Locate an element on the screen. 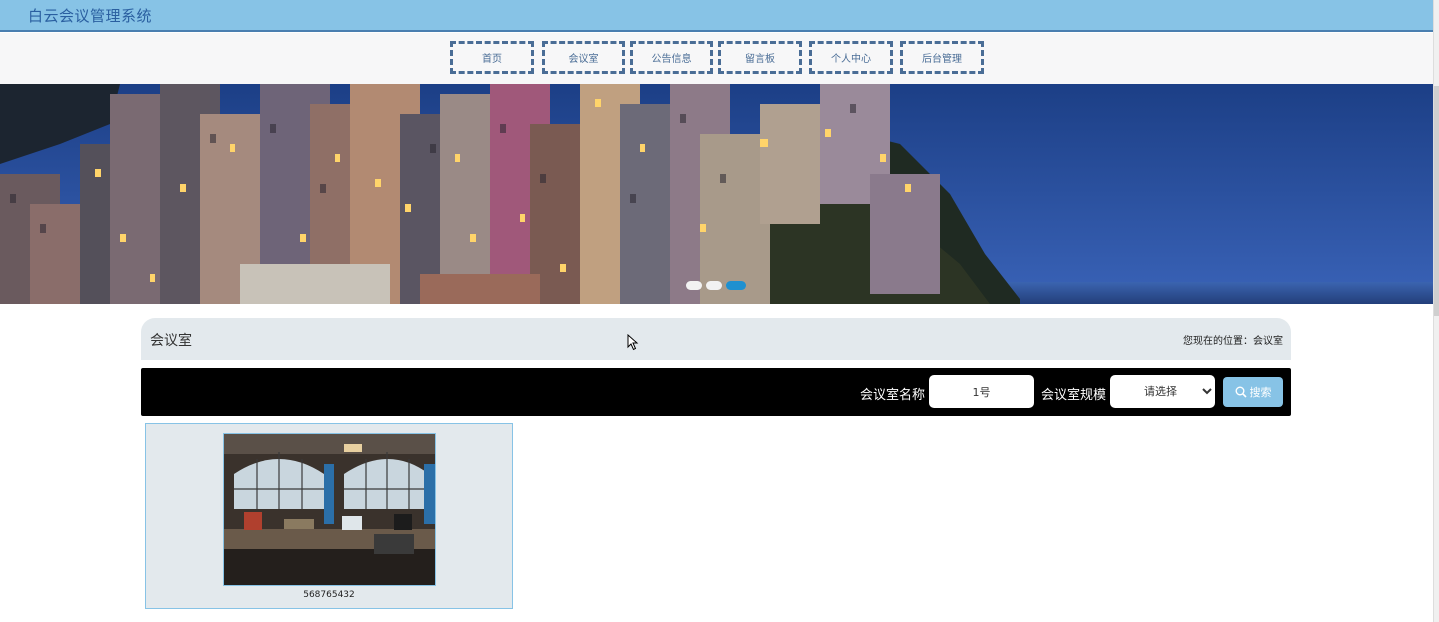  carousel-indicators is located at coordinates (716, 285).